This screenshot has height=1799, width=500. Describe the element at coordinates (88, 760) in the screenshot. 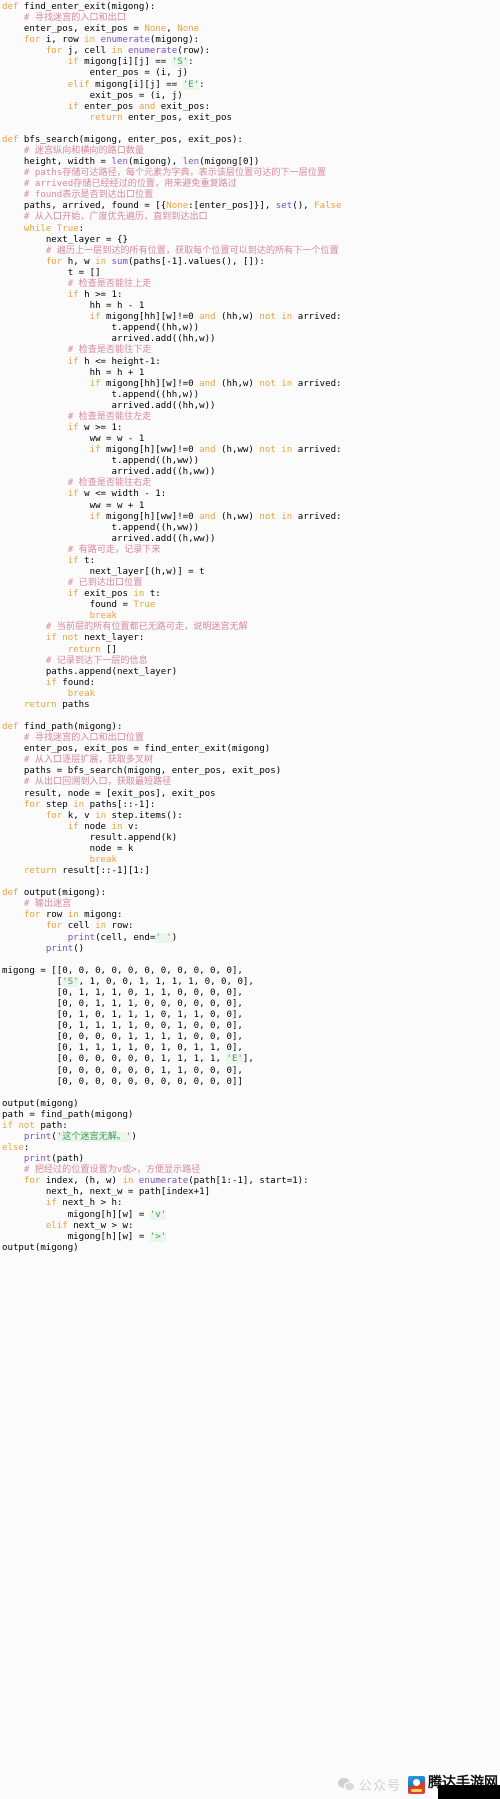

I see `code-token: # 从入口逐层扩展，获取多叉树` at that location.